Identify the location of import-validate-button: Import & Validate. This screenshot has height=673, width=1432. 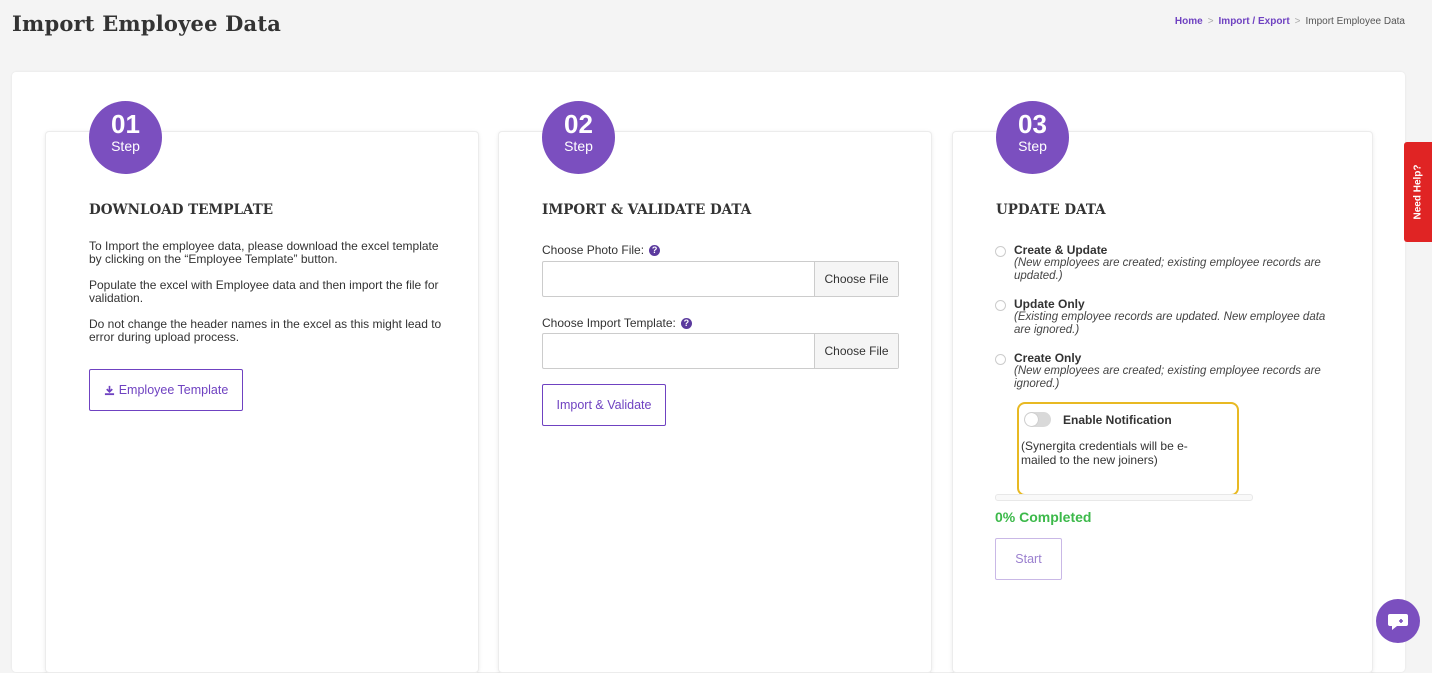
(604, 405).